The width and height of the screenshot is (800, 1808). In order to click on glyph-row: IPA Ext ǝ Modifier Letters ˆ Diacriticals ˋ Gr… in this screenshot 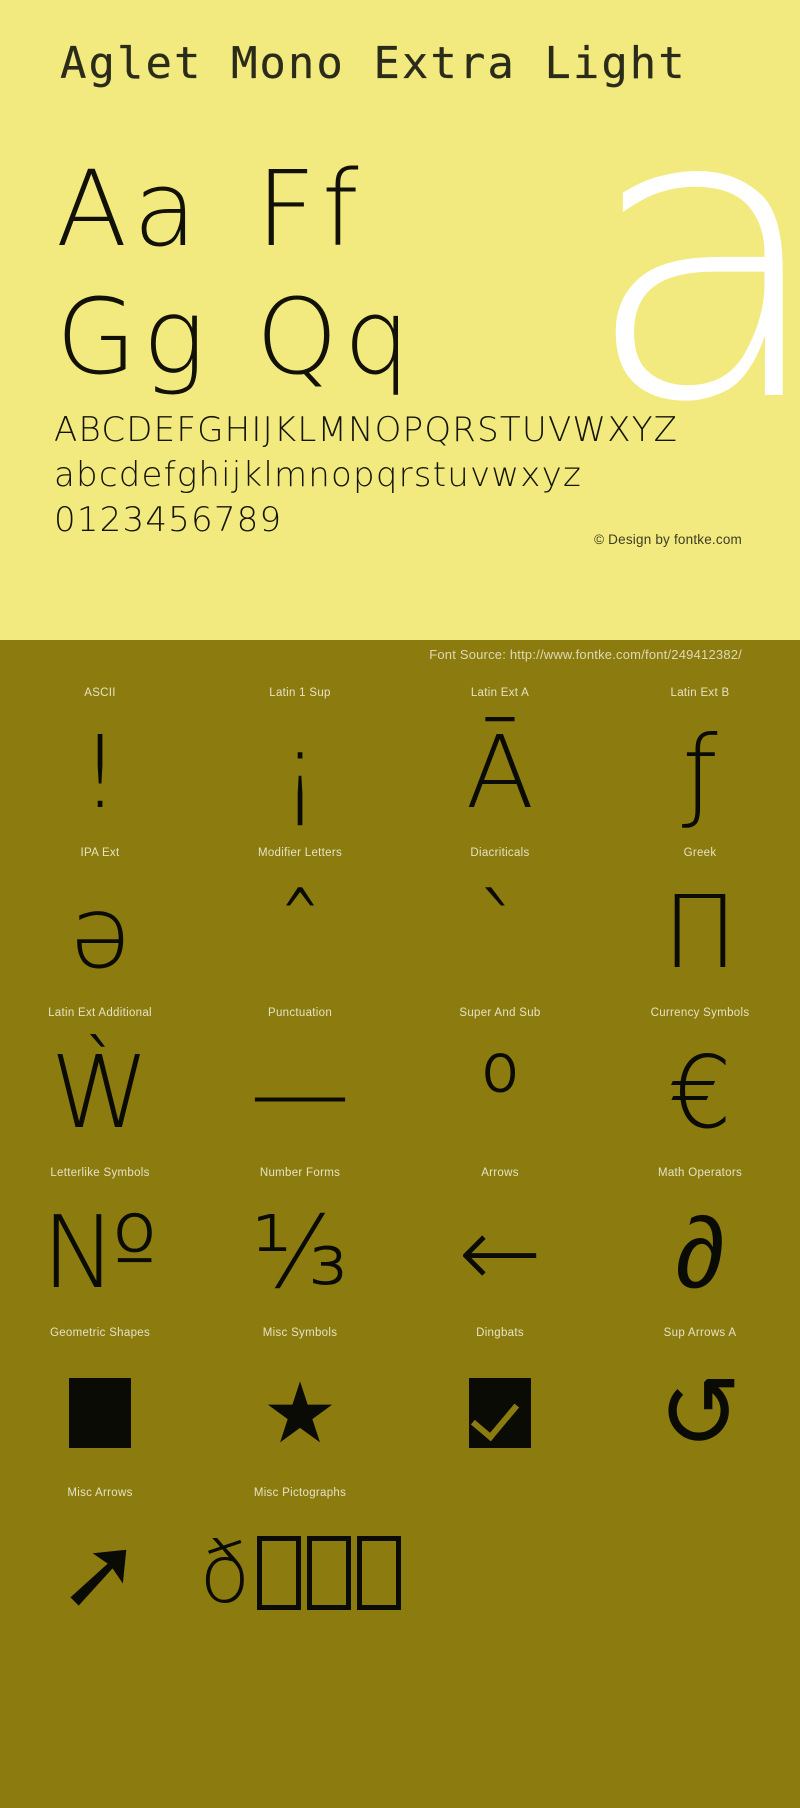, I will do `click(400, 926)`.